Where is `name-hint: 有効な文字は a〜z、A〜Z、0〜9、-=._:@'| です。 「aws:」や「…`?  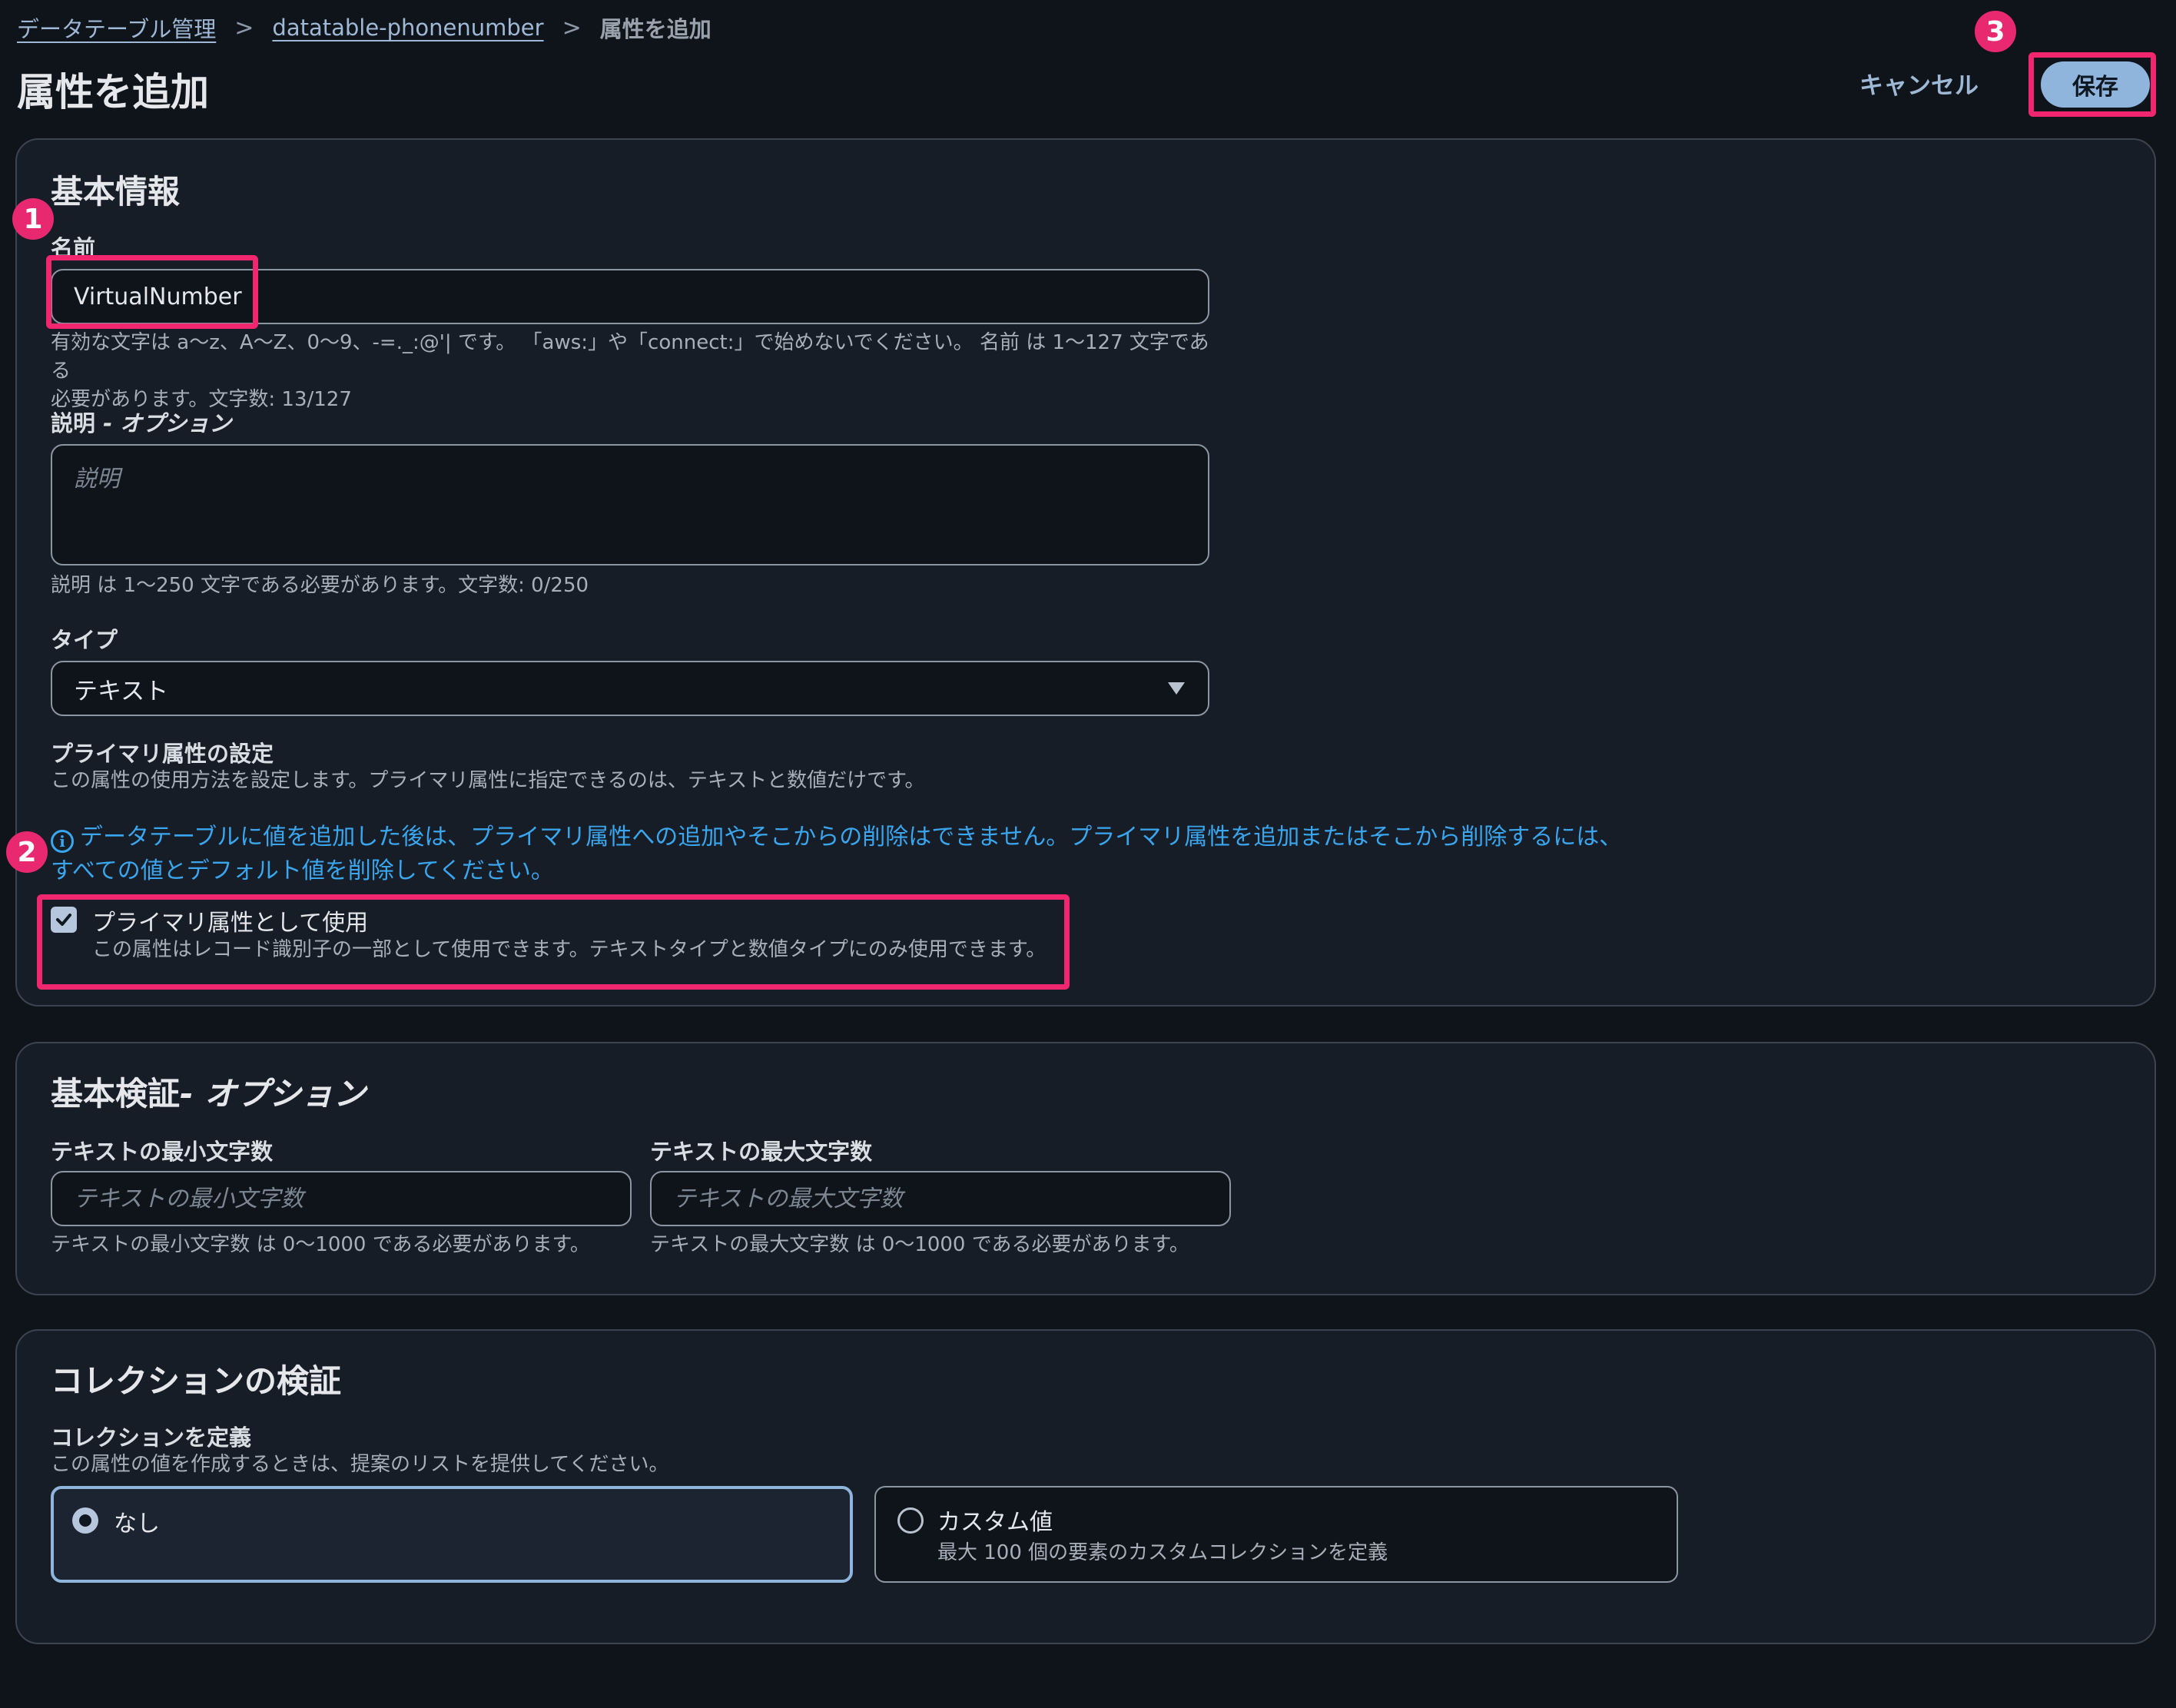 name-hint: 有効な文字は a〜z、A〜Z、0〜9、-=._:@'| です。 「aws:」や「… is located at coordinates (630, 371).